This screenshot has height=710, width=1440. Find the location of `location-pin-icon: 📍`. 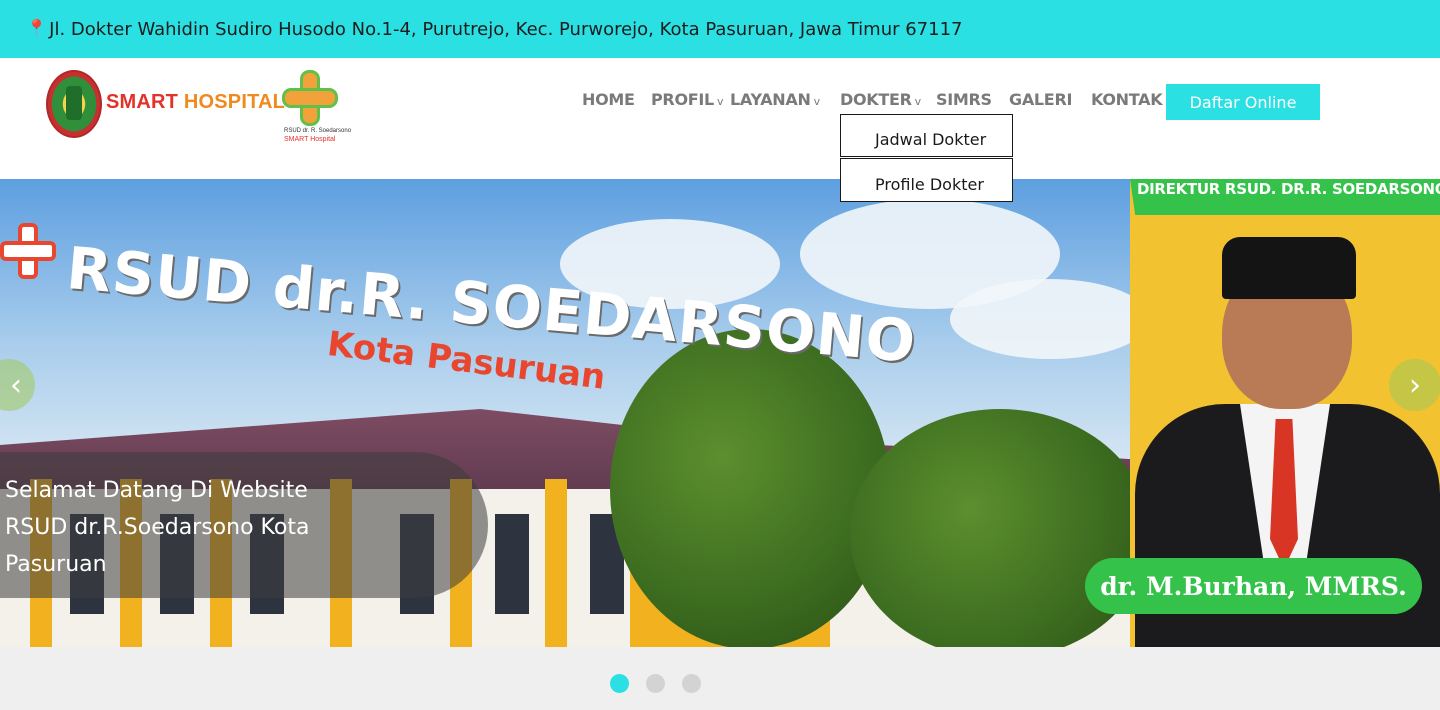

location-pin-icon: 📍 is located at coordinates (37, 28).